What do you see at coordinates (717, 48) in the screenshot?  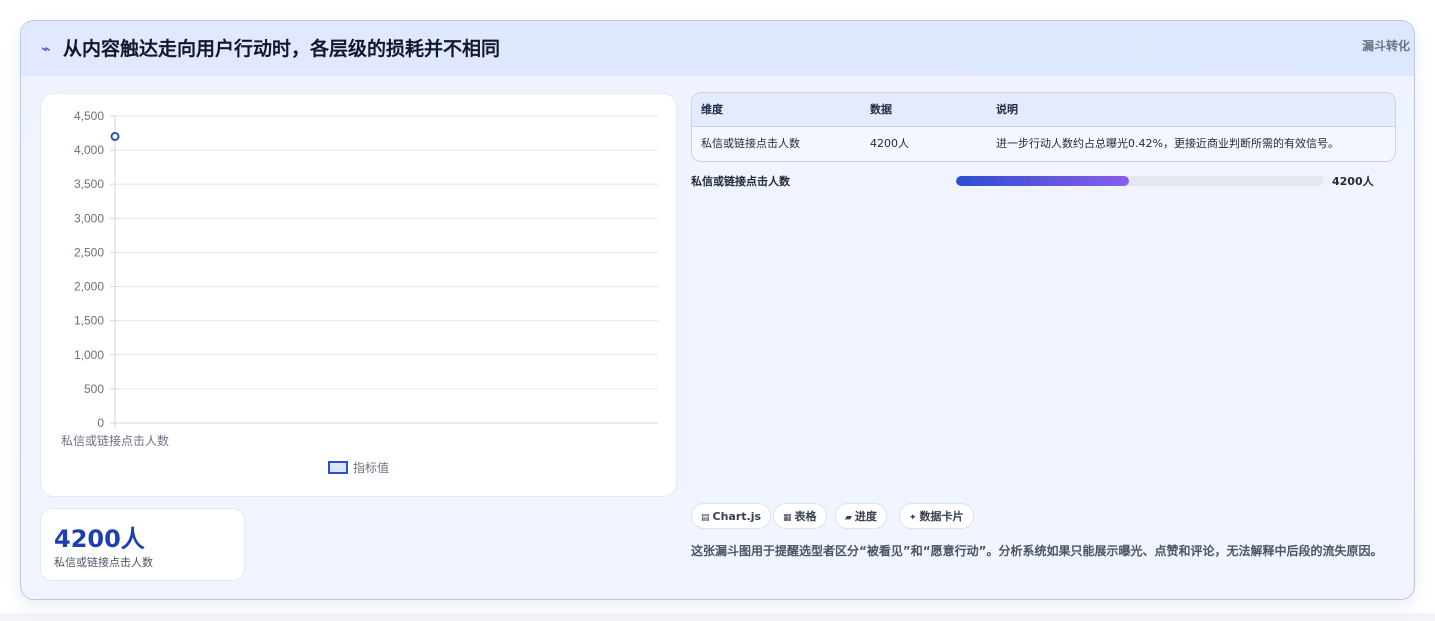 I see `card-header: ⌁ 从内容触达走向用户行动时，各层级的损耗并不相同 漏斗转化` at bounding box center [717, 48].